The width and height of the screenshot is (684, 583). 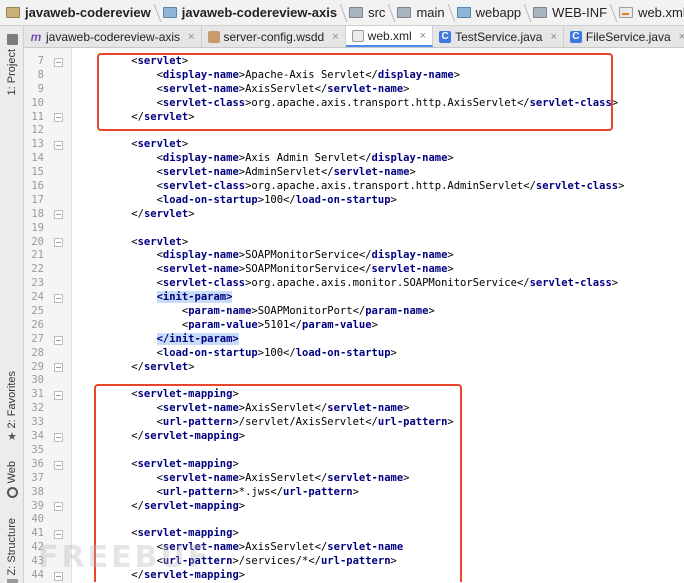 I want to click on editor-tab: server-config.wsdd ×, so click(x=274, y=36).